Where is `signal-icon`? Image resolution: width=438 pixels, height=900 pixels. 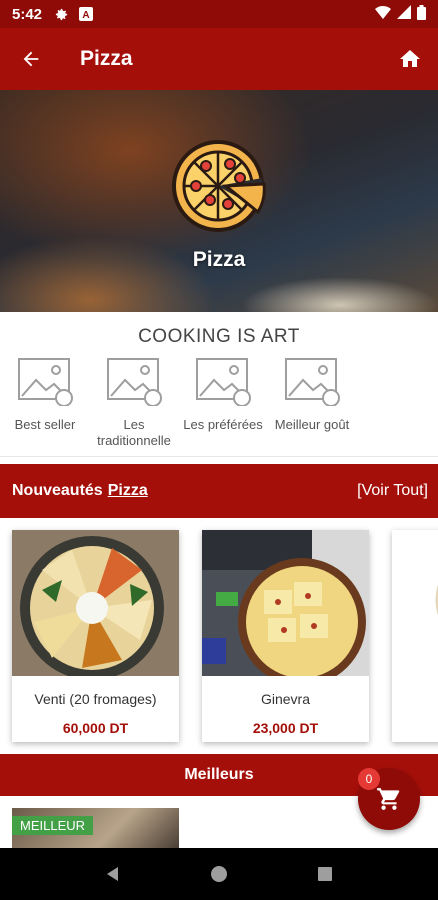 signal-icon is located at coordinates (404, 14).